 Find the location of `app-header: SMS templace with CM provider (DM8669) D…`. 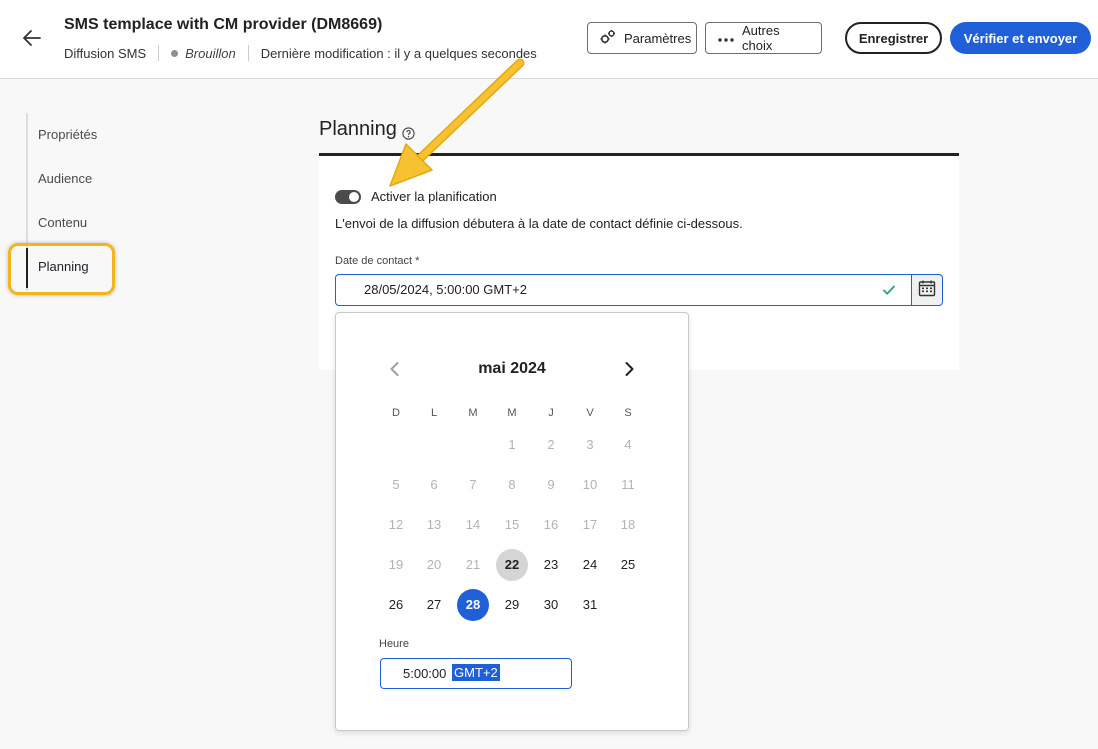

app-header: SMS templace with CM provider (DM8669) D… is located at coordinates (549, 39).